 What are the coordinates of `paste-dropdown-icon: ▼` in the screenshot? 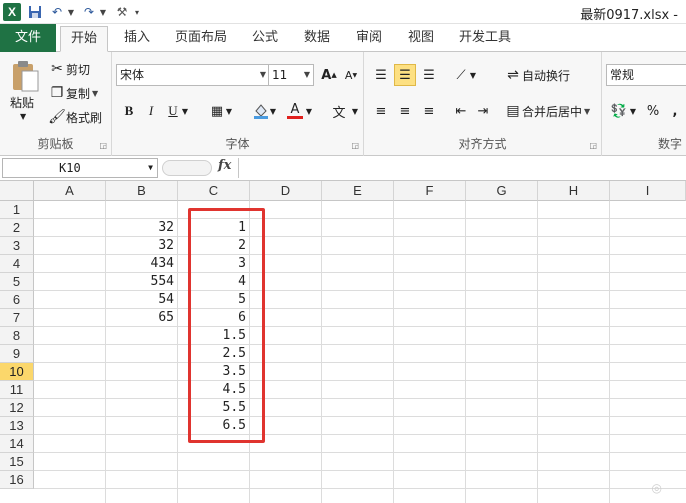 It's located at (23, 116).